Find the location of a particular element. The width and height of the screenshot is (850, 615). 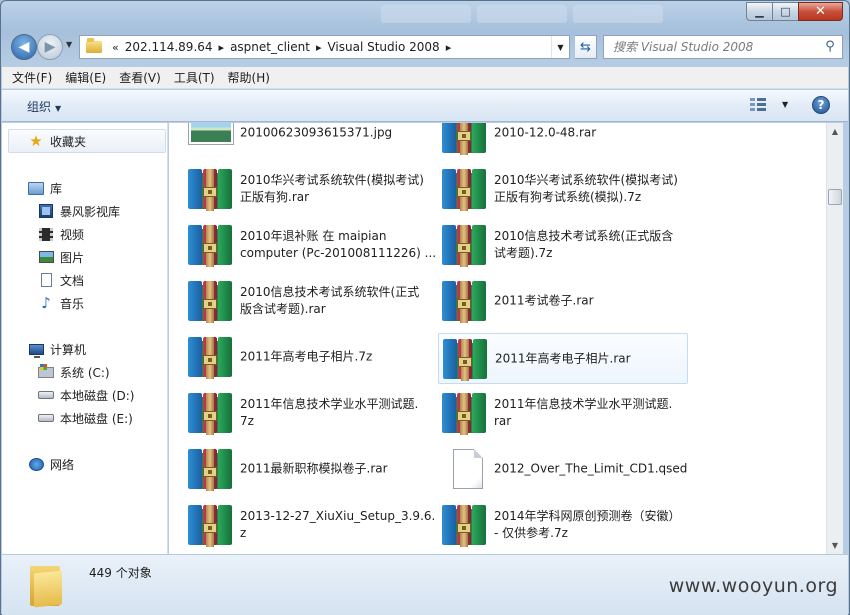

back-button: ◀ is located at coordinates (24, 47).